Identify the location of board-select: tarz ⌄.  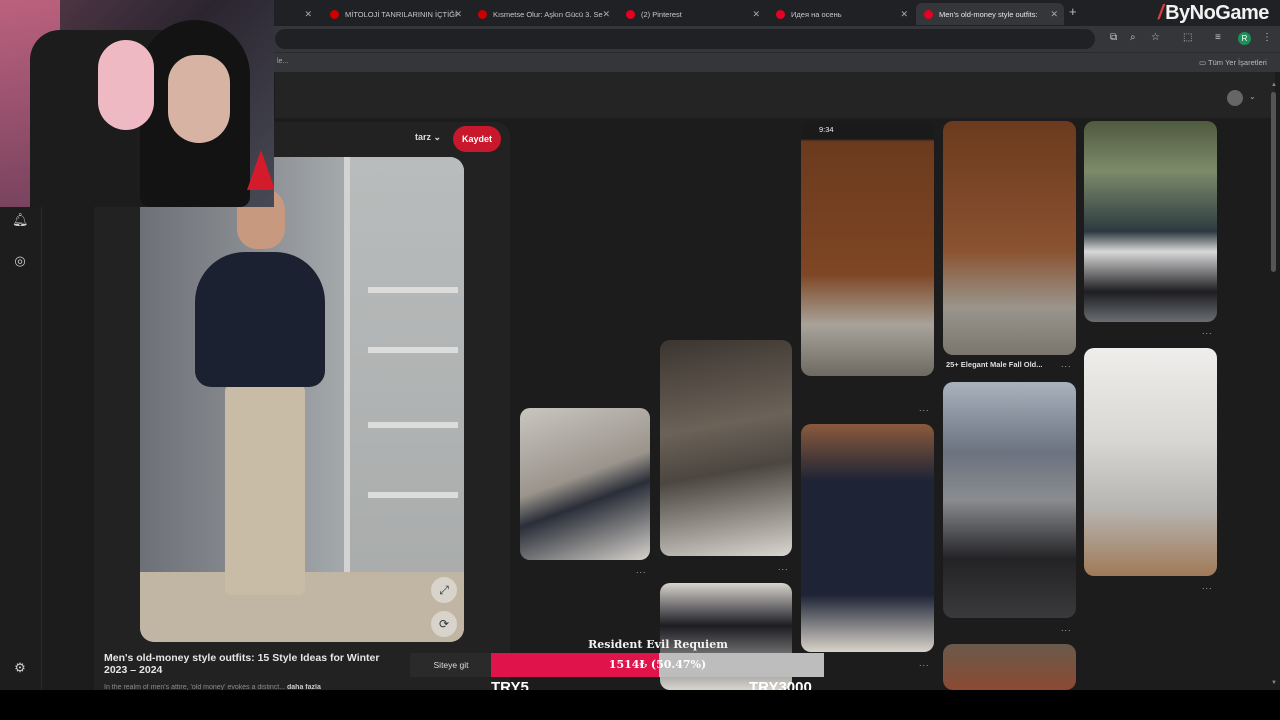
(428, 137).